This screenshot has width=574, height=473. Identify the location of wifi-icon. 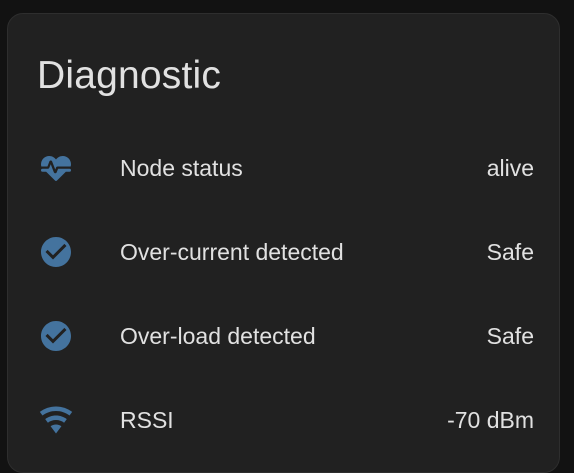
(56, 420).